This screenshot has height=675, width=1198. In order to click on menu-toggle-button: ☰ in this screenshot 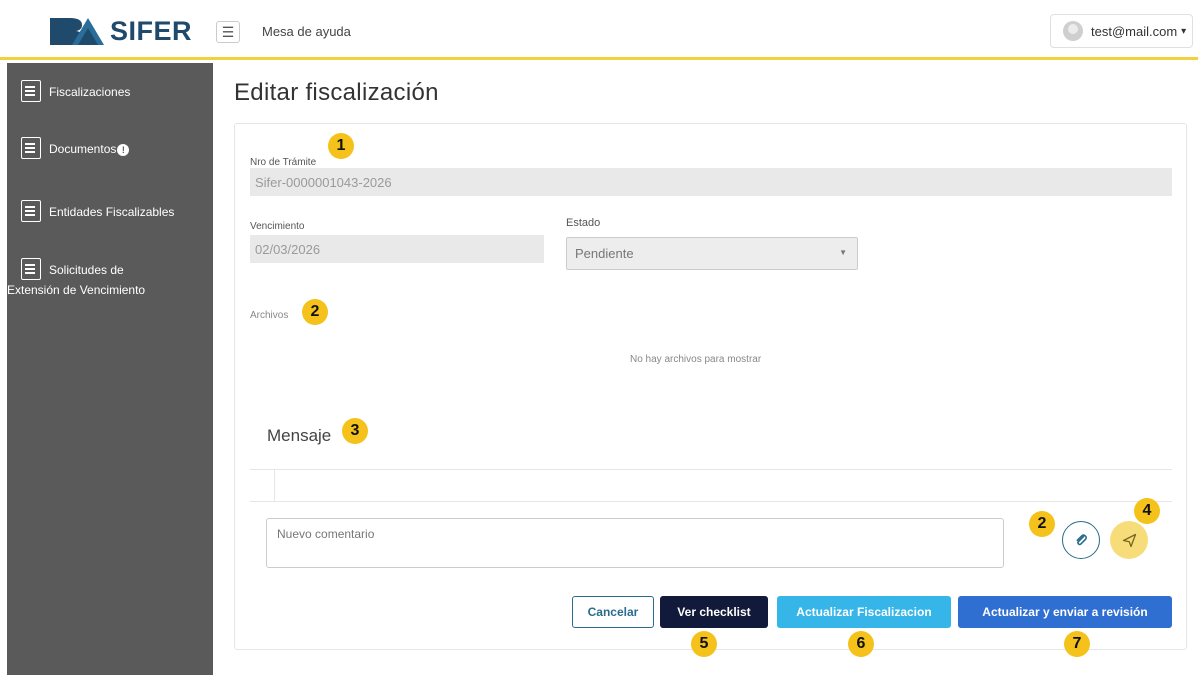, I will do `click(228, 32)`.